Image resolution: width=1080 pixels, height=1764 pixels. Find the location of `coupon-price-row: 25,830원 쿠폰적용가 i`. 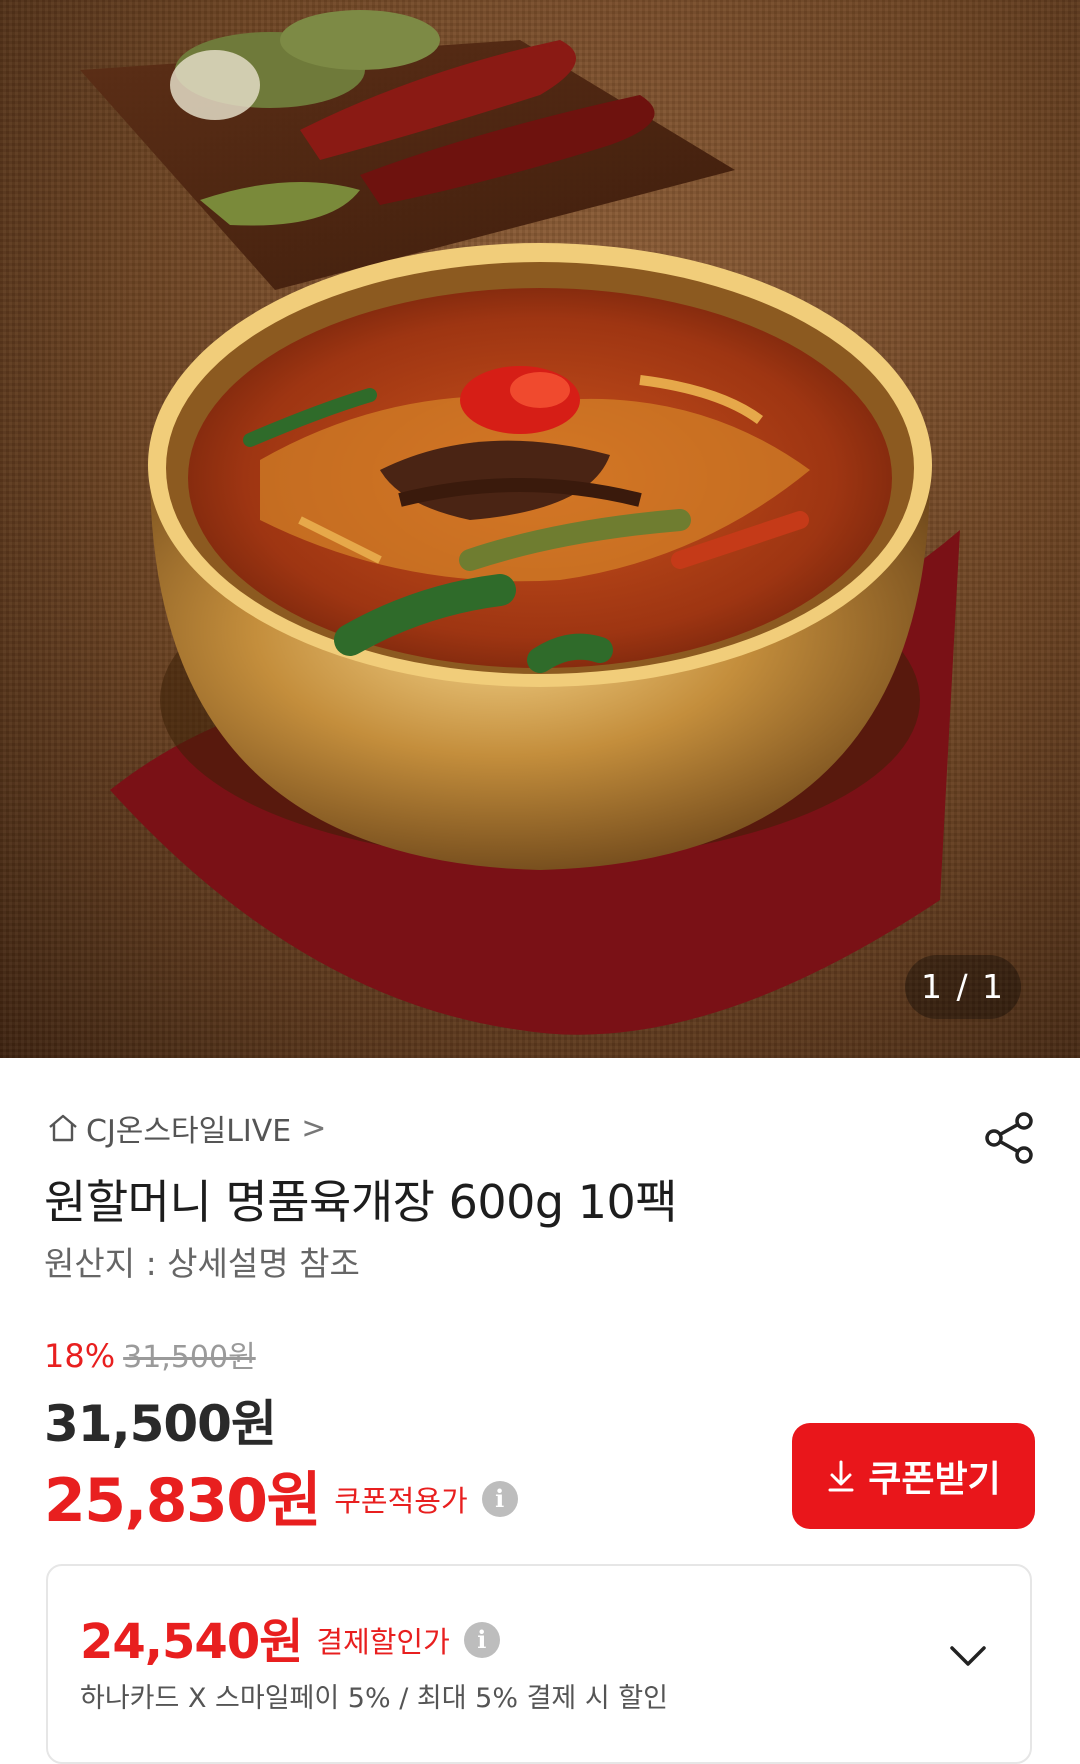

coupon-price-row: 25,830원 쿠폰적용가 i is located at coordinates (281, 1495).